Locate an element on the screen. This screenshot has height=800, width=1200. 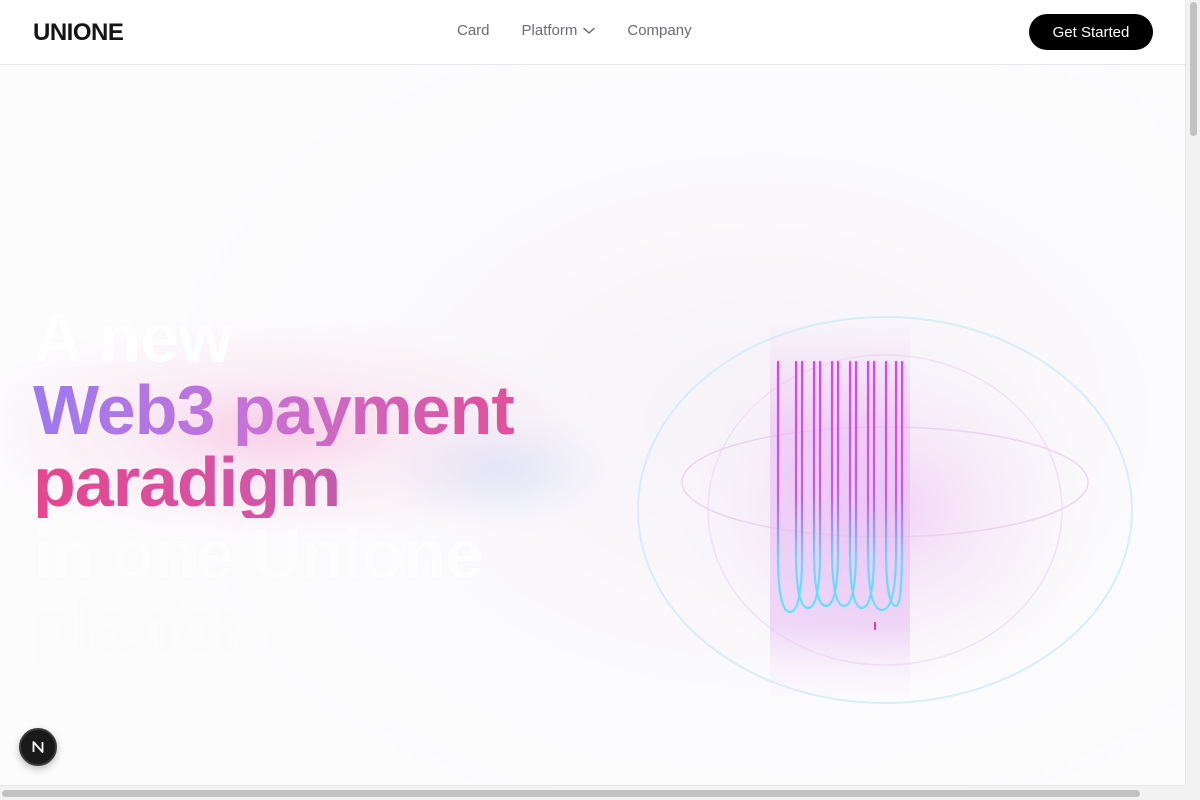
scrollbar-corner is located at coordinates (1192, 792).